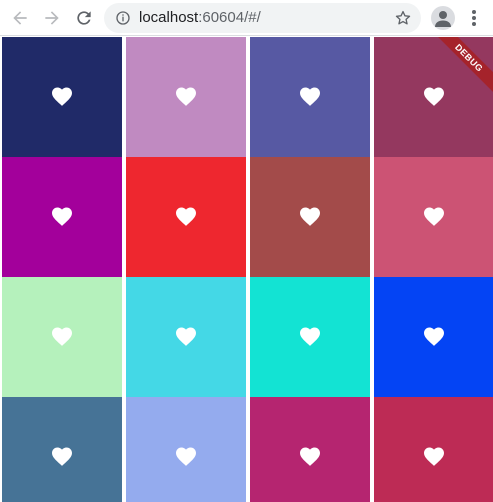  I want to click on url-text: localhost:60604/#/, so click(200, 18).